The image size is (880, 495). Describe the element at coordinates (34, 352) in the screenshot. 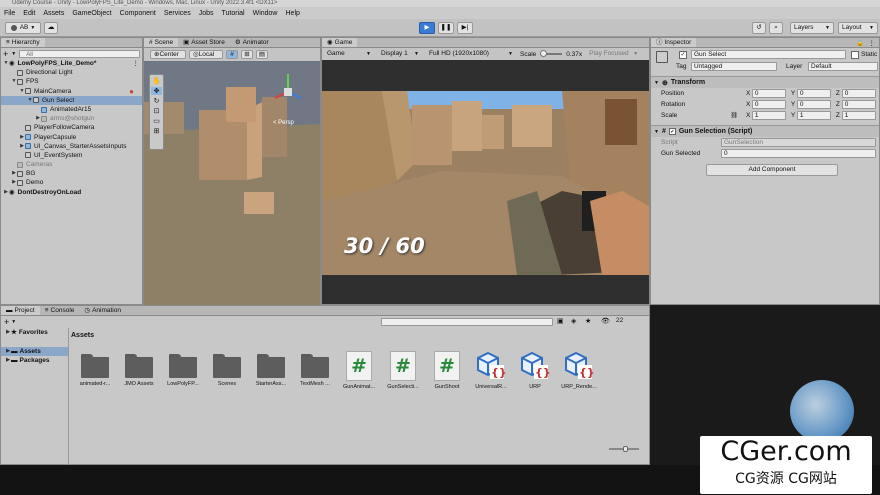

I see `assets-folder-item: ▶ ▬ Assets` at that location.